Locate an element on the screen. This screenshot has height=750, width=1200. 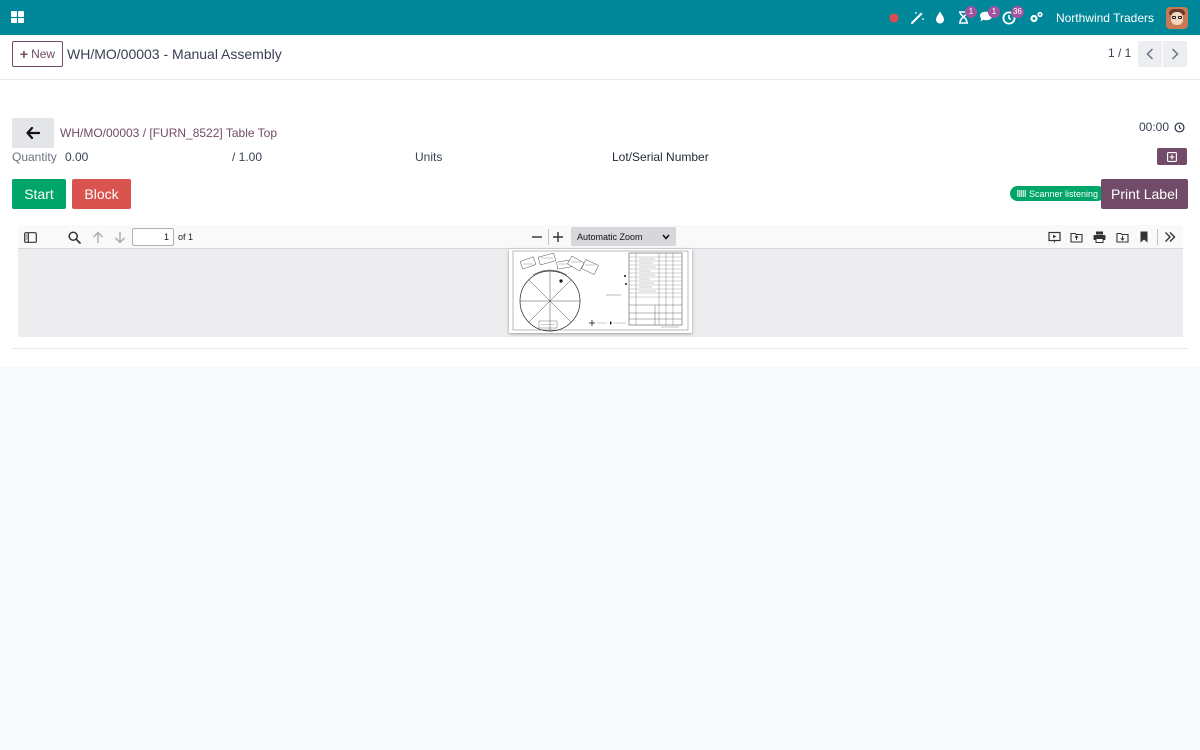
open-file-icon is located at coordinates (1076, 237).